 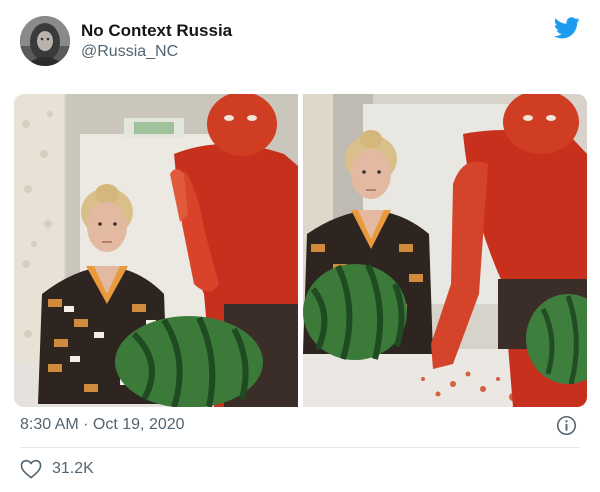 I want to click on info-icon, so click(x=566, y=425).